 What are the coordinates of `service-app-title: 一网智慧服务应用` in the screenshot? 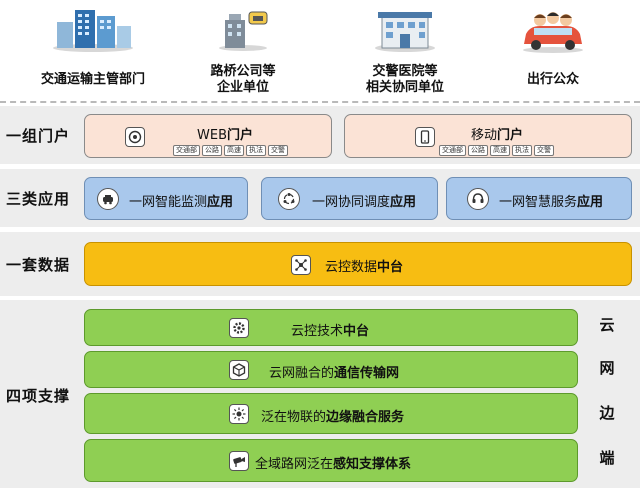 It's located at (551, 202).